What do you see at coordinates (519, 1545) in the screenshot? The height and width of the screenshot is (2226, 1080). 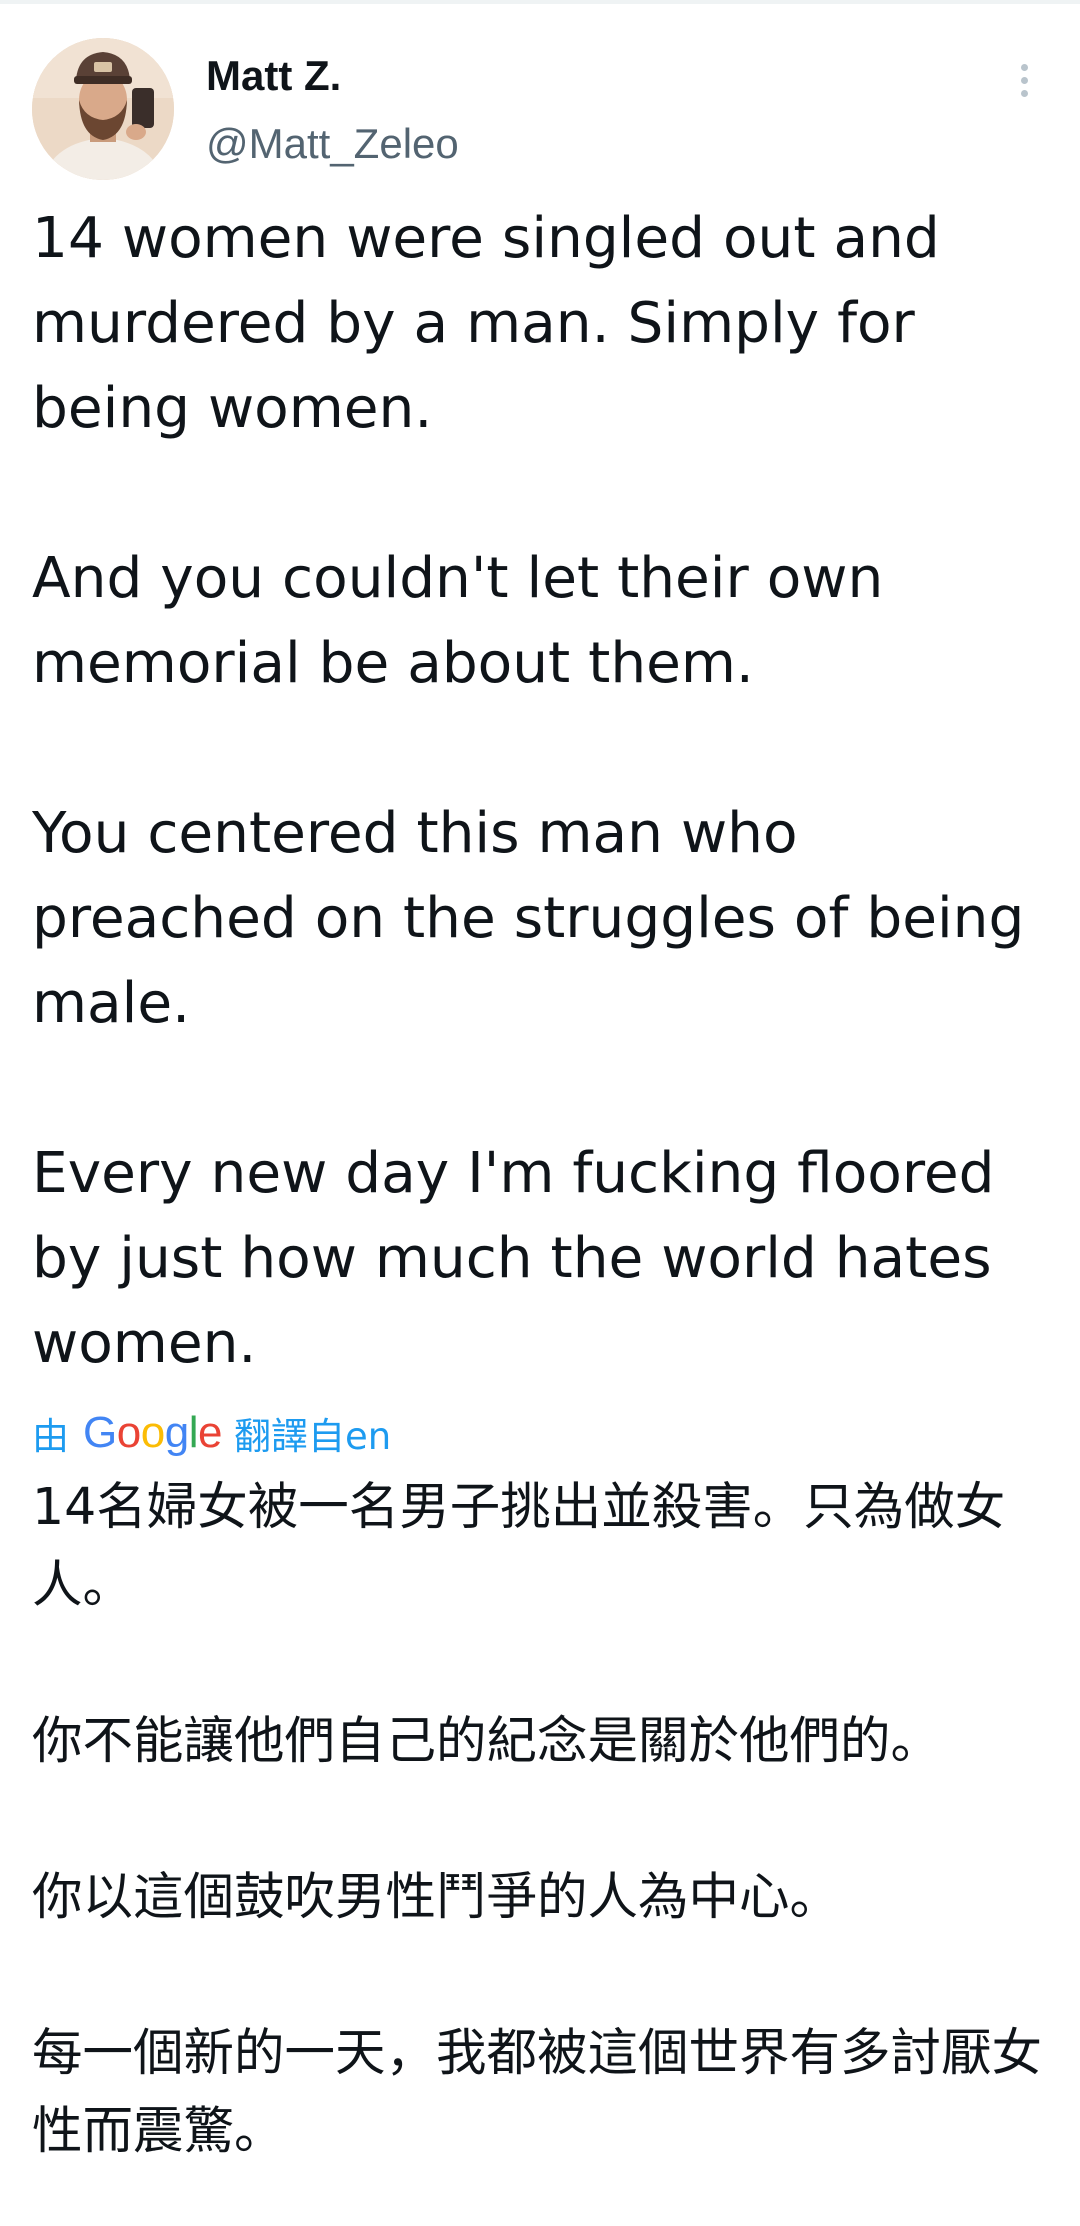 I see `translated-paragraph: 14名婦女被一名男子挑出並殺害。只為做女人。` at bounding box center [519, 1545].